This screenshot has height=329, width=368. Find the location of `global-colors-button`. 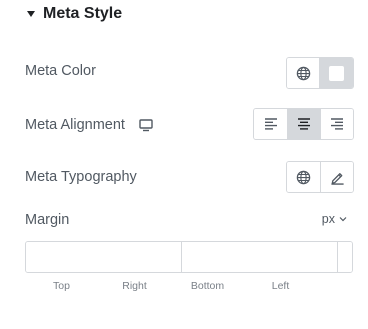

global-colors-button is located at coordinates (303, 73).